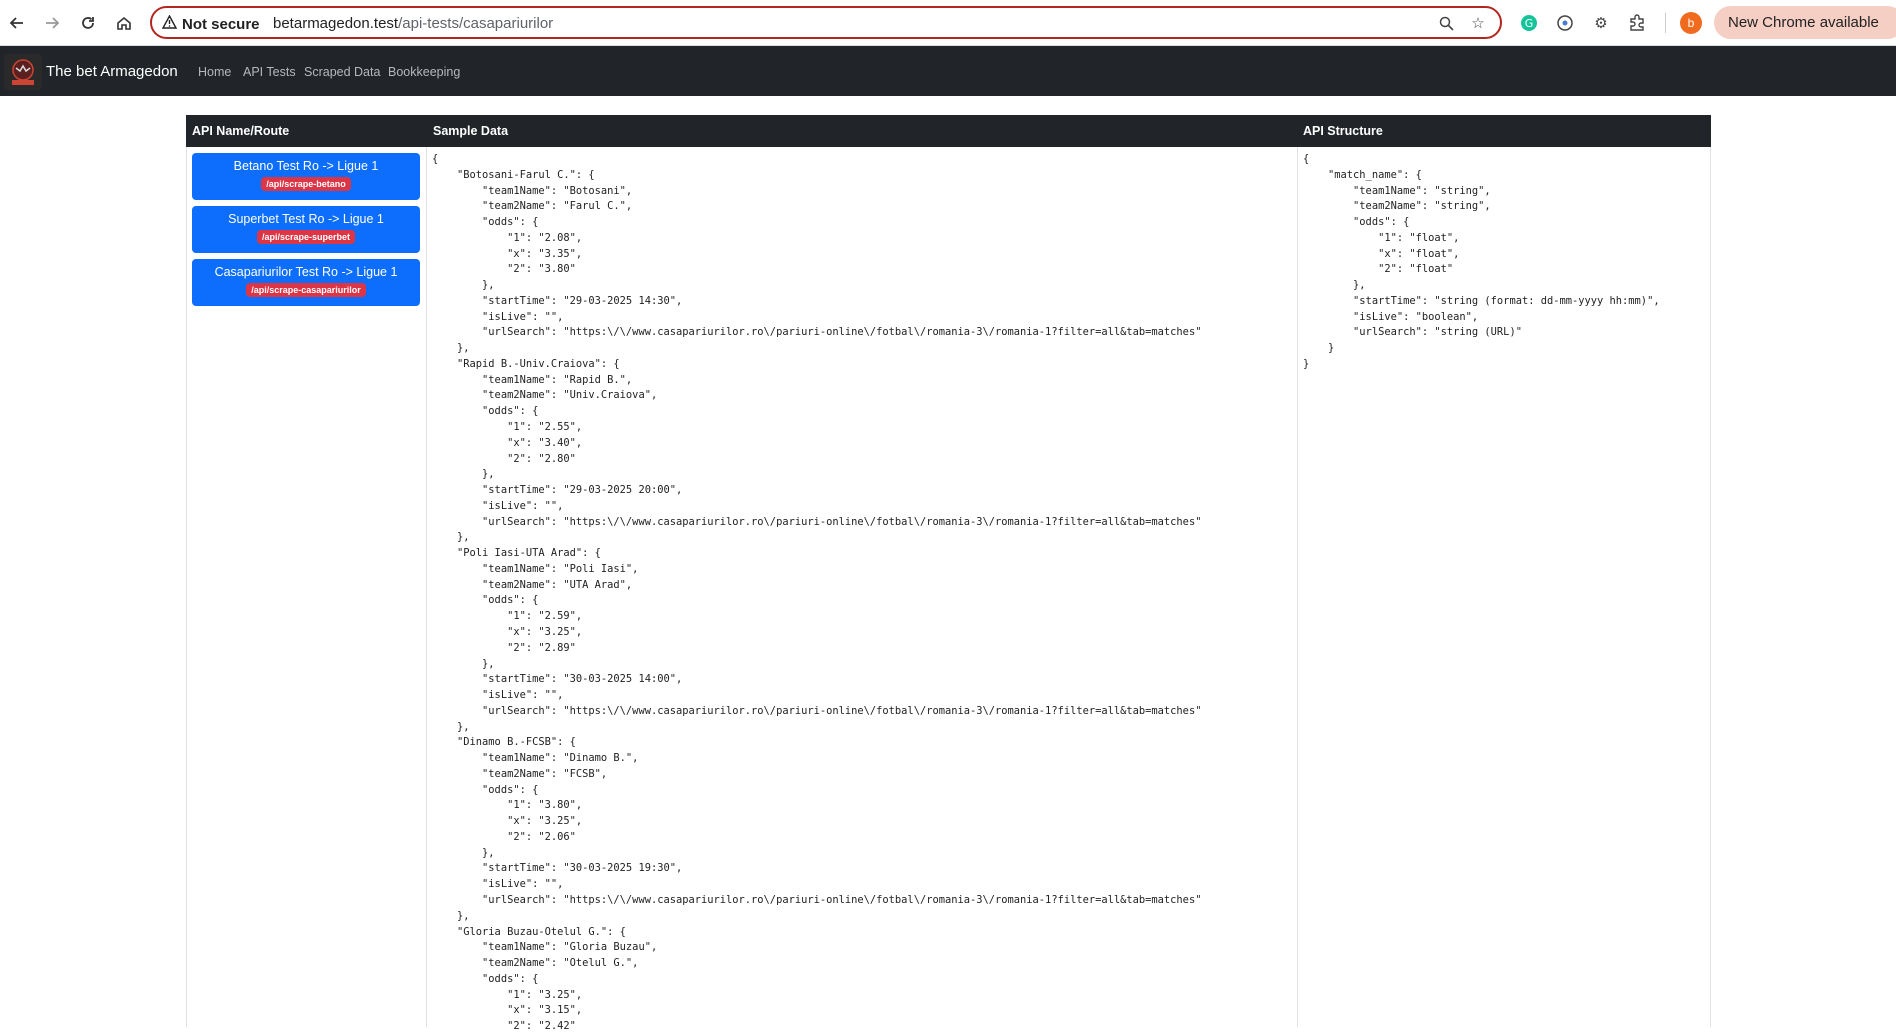  Describe the element at coordinates (306, 166) in the screenshot. I see `api-button-label: Betano Test Ro -> Ligue 1` at that location.